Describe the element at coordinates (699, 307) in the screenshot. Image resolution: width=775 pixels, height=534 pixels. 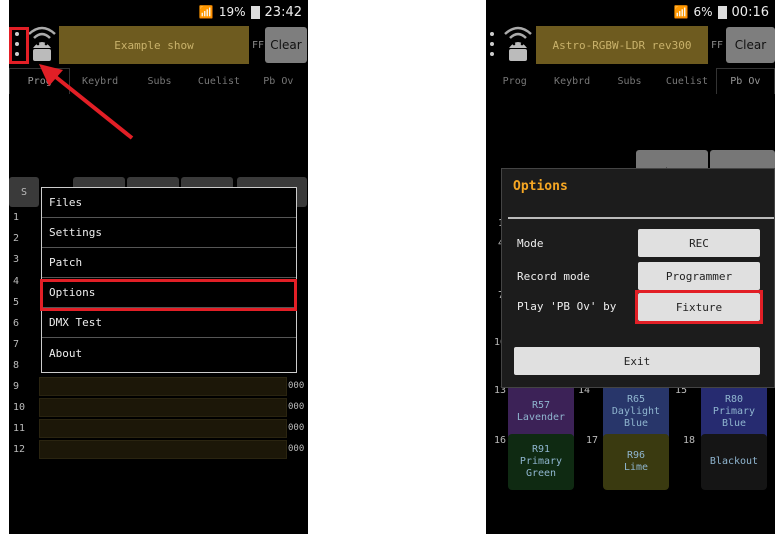
I see `highlight-fixture-button` at that location.